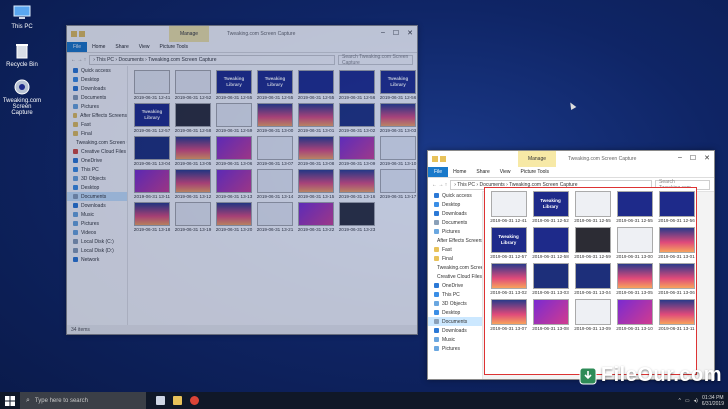  Describe the element at coordinates (22, 17) in the screenshot. I see `desktop-icon-this-pc: This PC` at that location.